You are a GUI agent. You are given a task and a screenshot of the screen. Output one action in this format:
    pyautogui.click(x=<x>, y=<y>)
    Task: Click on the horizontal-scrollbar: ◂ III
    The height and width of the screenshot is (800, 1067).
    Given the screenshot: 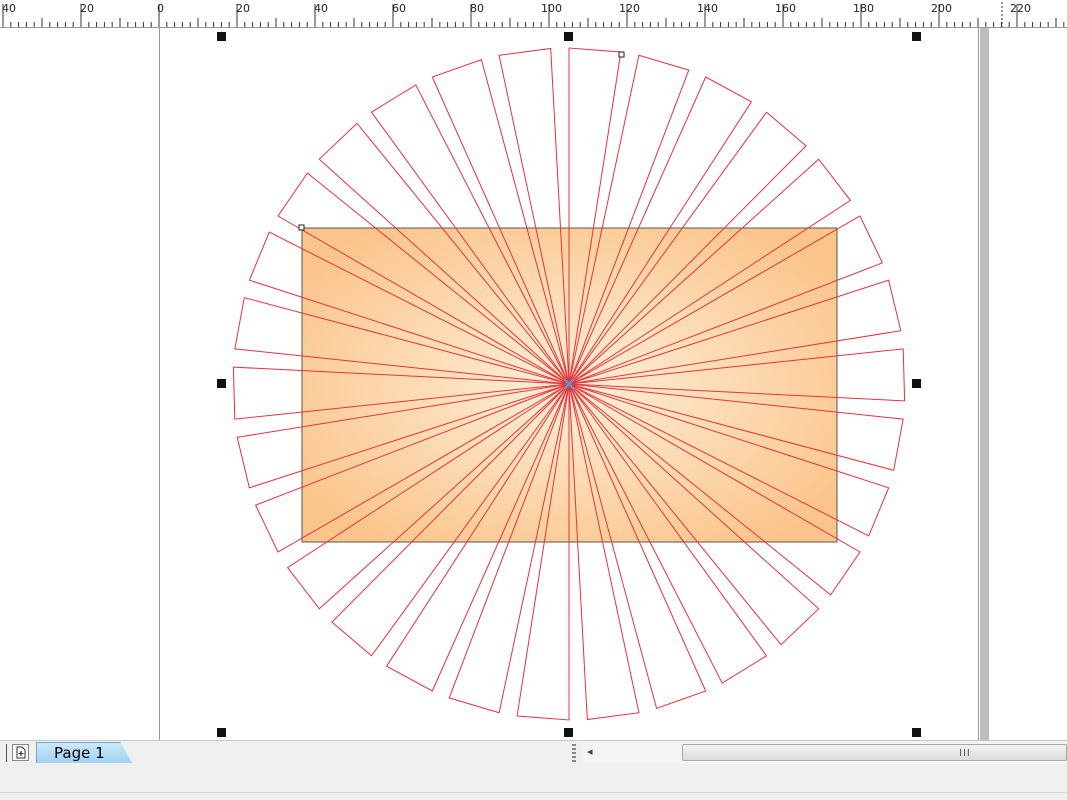 What is the action you would take?
    pyautogui.click(x=824, y=752)
    